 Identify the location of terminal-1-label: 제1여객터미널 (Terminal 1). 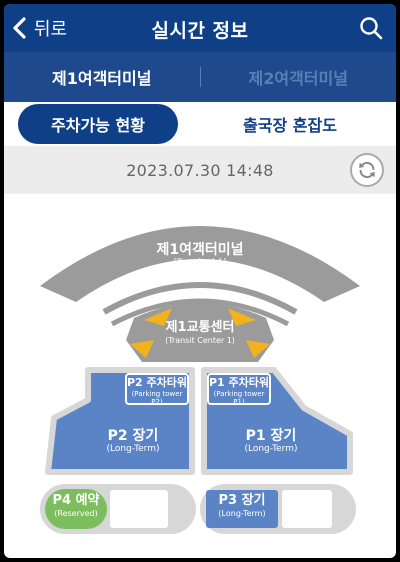
(200, 255).